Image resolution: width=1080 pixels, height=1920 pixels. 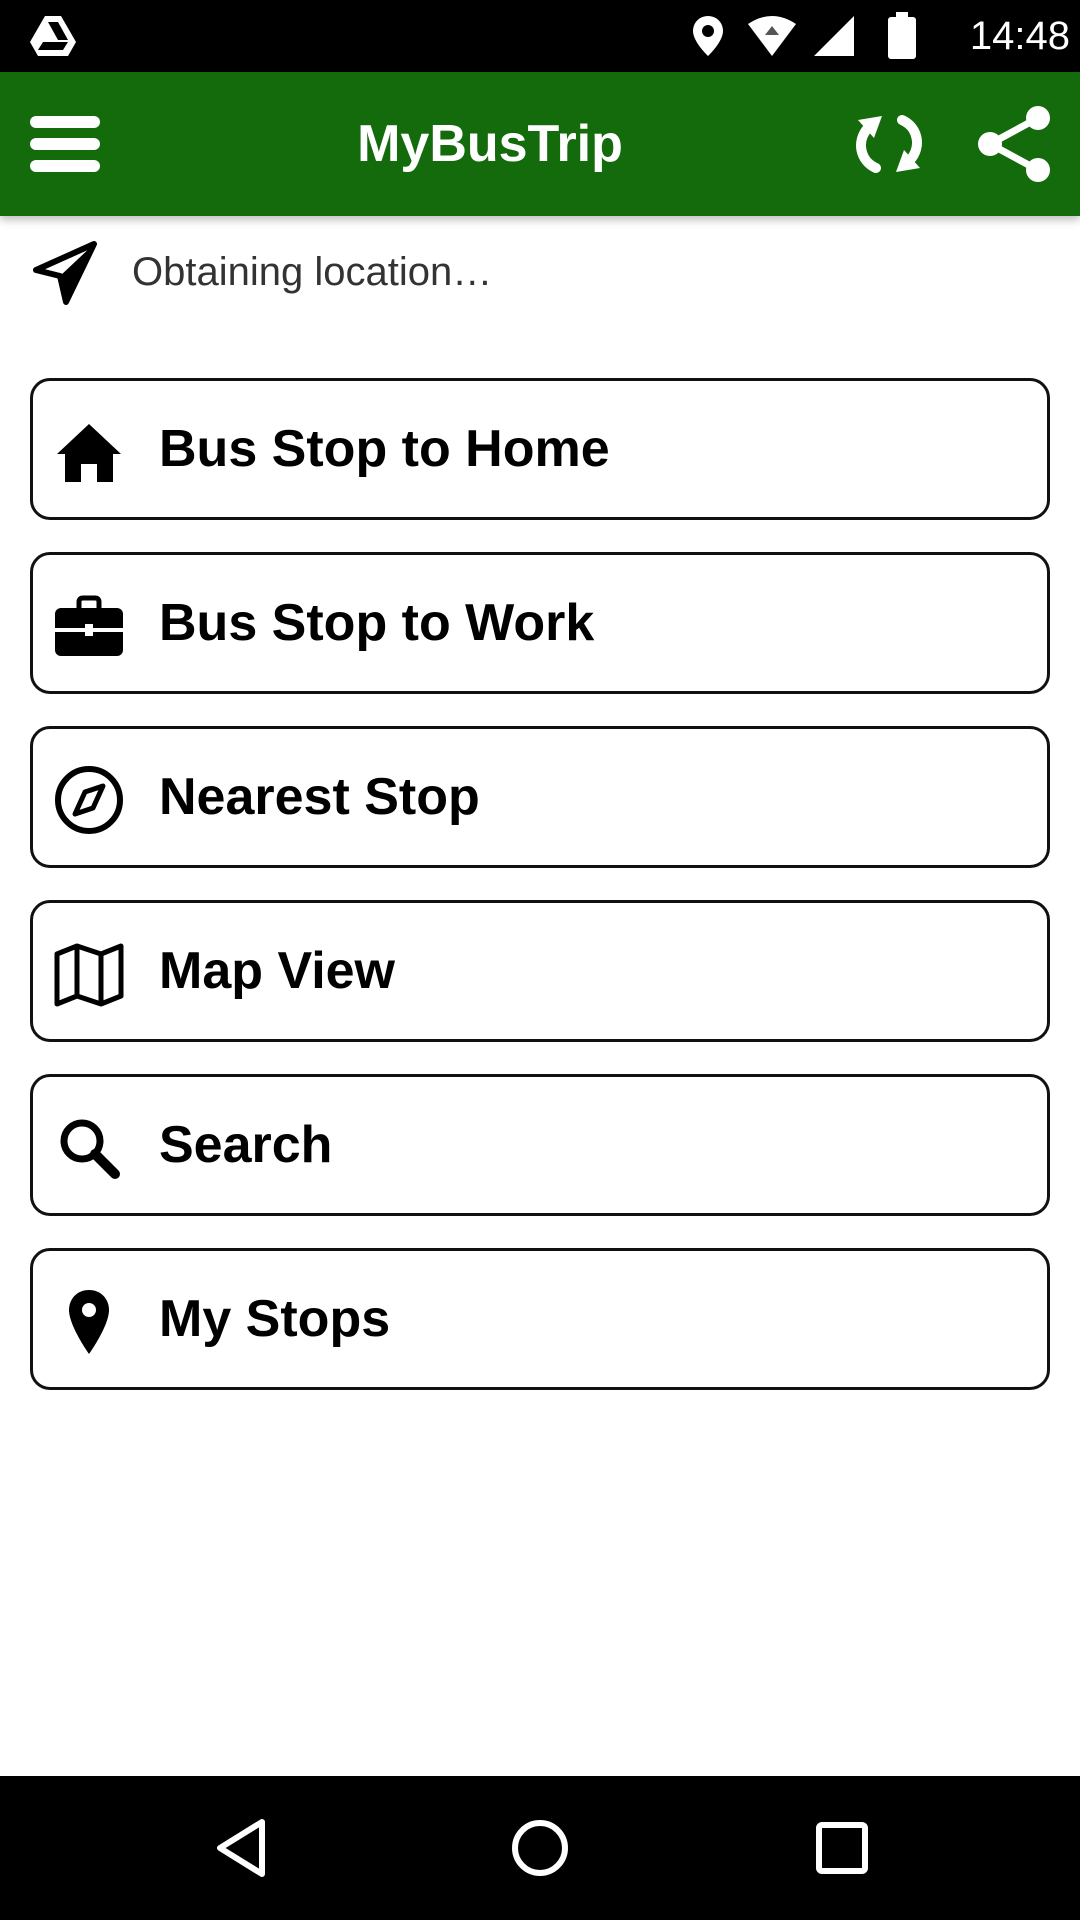 I want to click on recents-icon, so click(x=842, y=1848).